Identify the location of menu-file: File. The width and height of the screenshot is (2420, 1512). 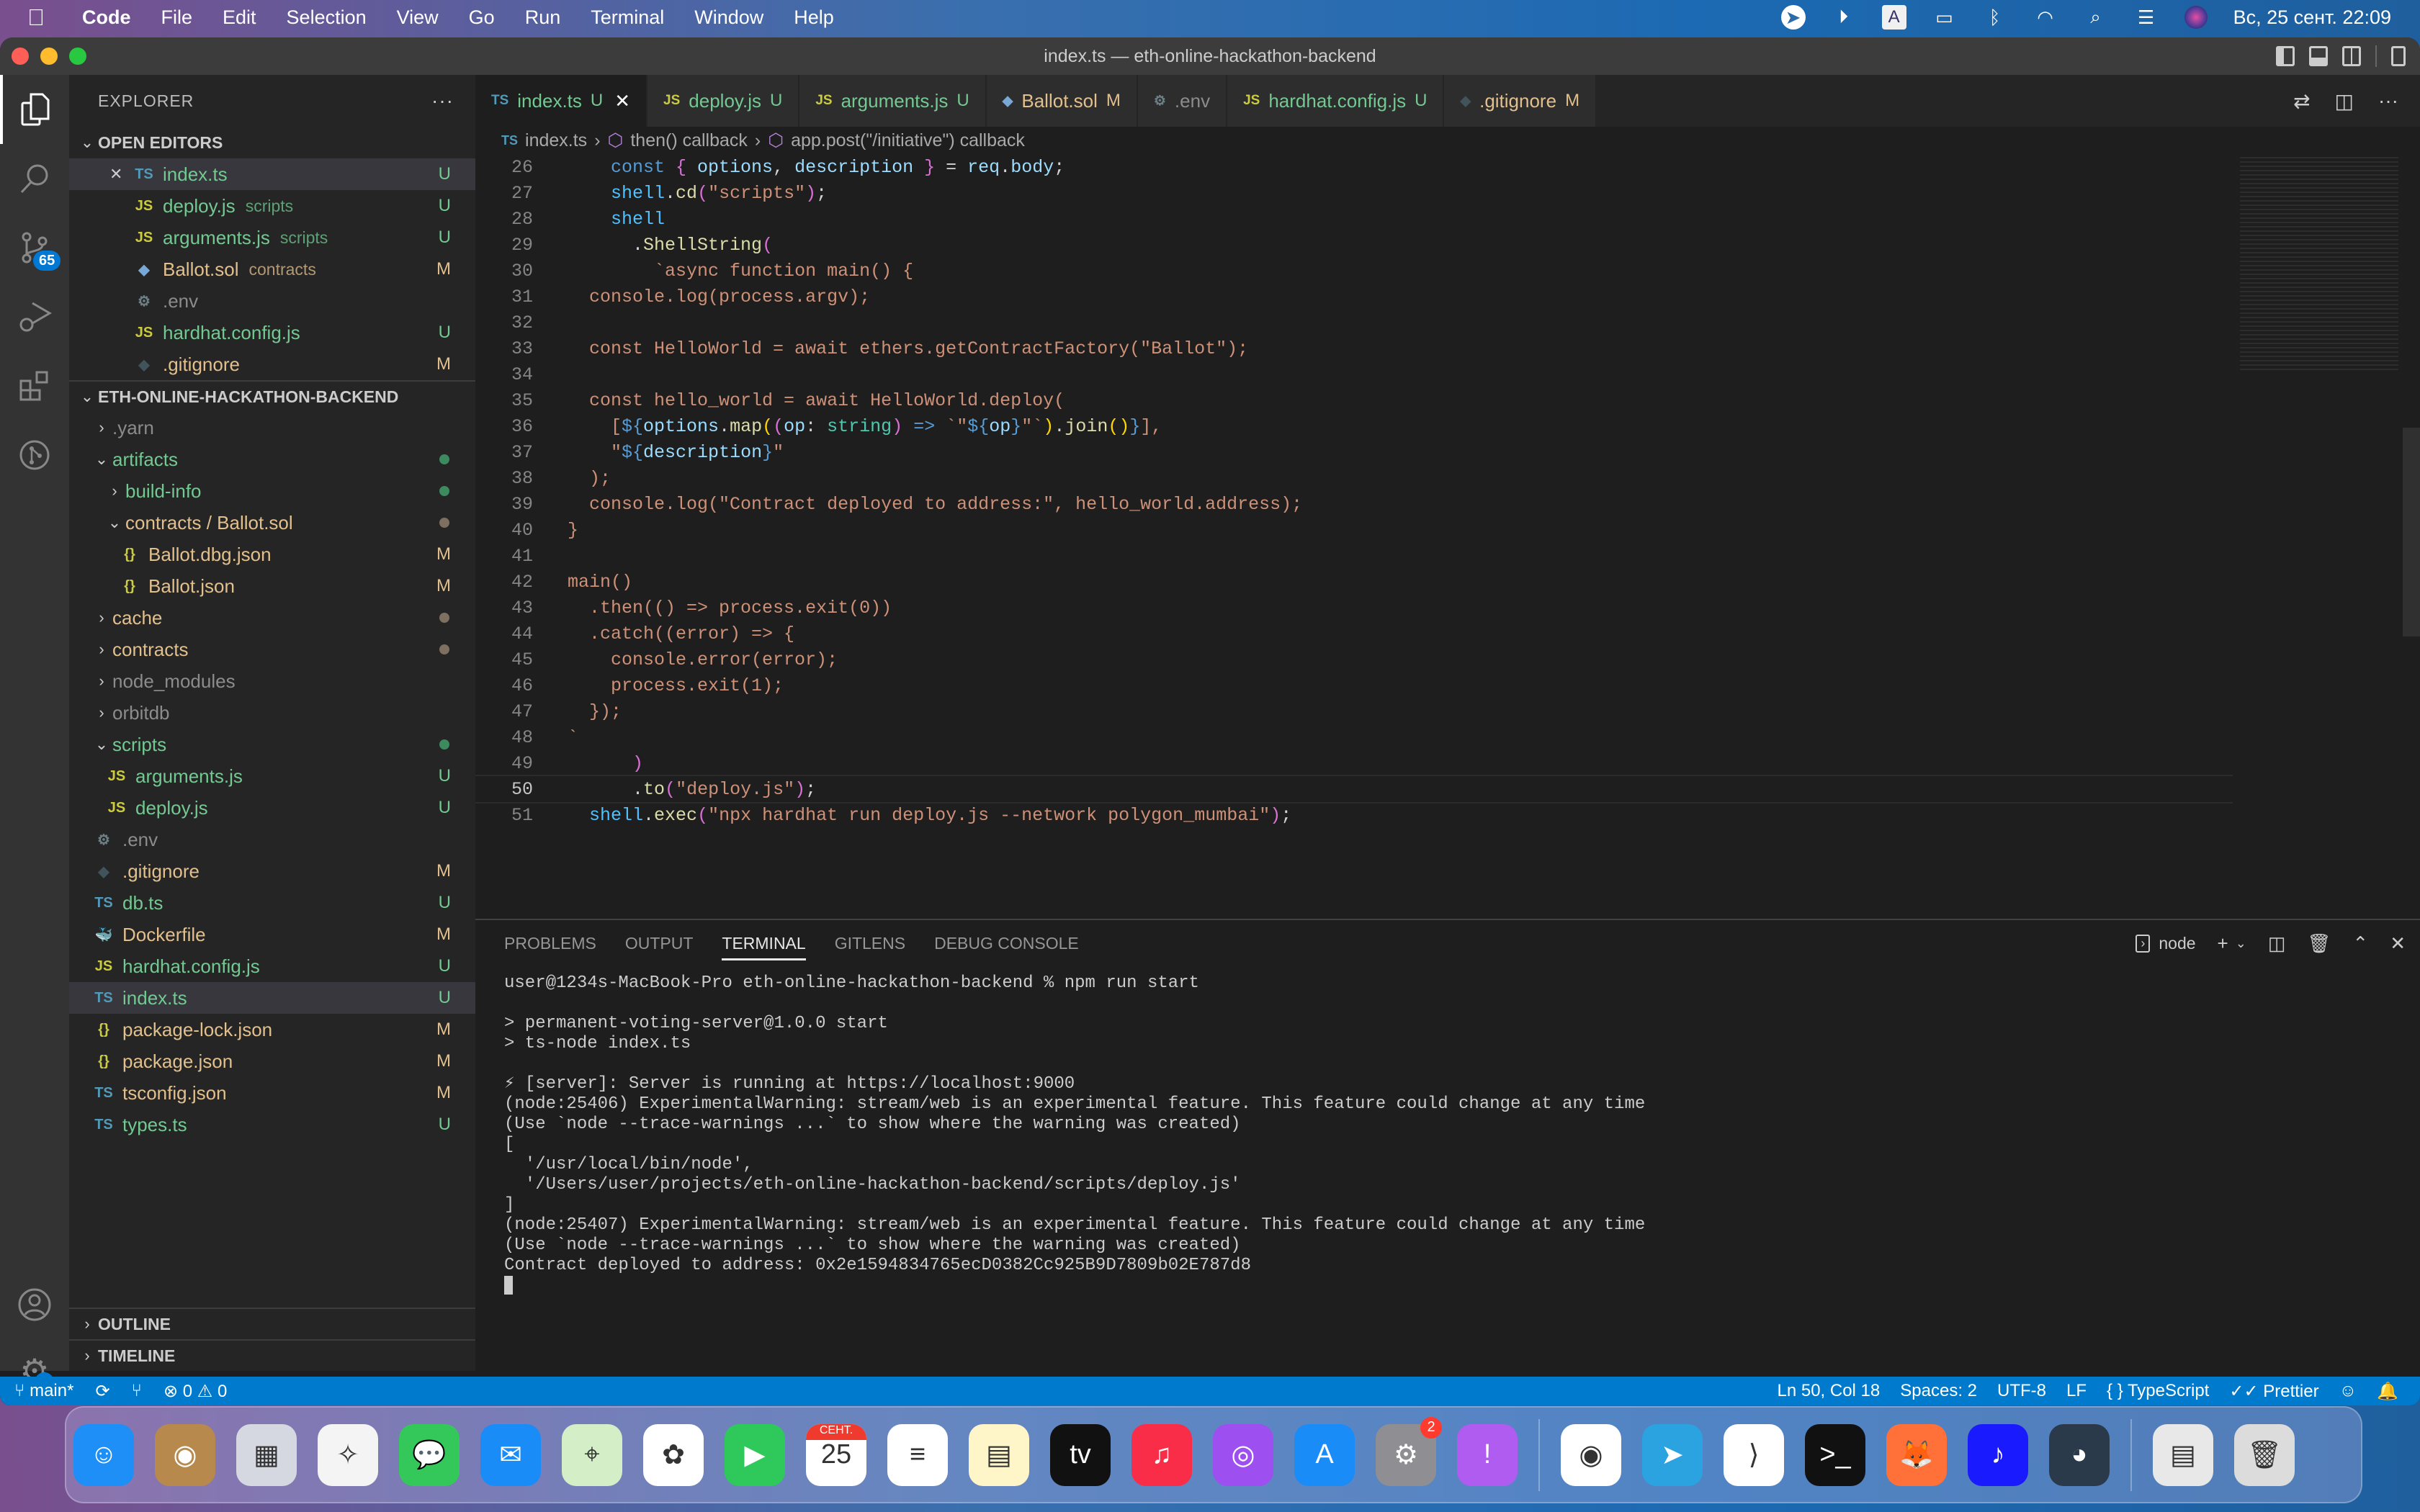
(177, 17).